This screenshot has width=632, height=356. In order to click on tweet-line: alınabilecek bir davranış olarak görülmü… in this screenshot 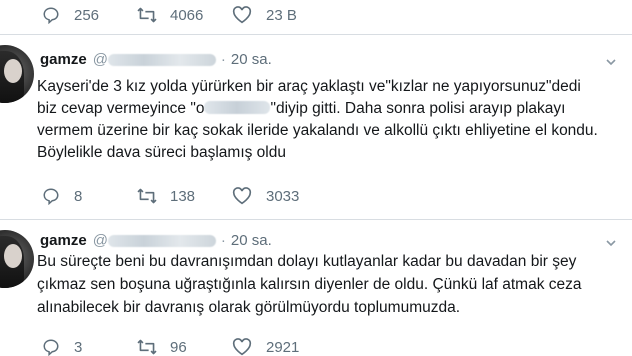, I will do `click(249, 307)`.